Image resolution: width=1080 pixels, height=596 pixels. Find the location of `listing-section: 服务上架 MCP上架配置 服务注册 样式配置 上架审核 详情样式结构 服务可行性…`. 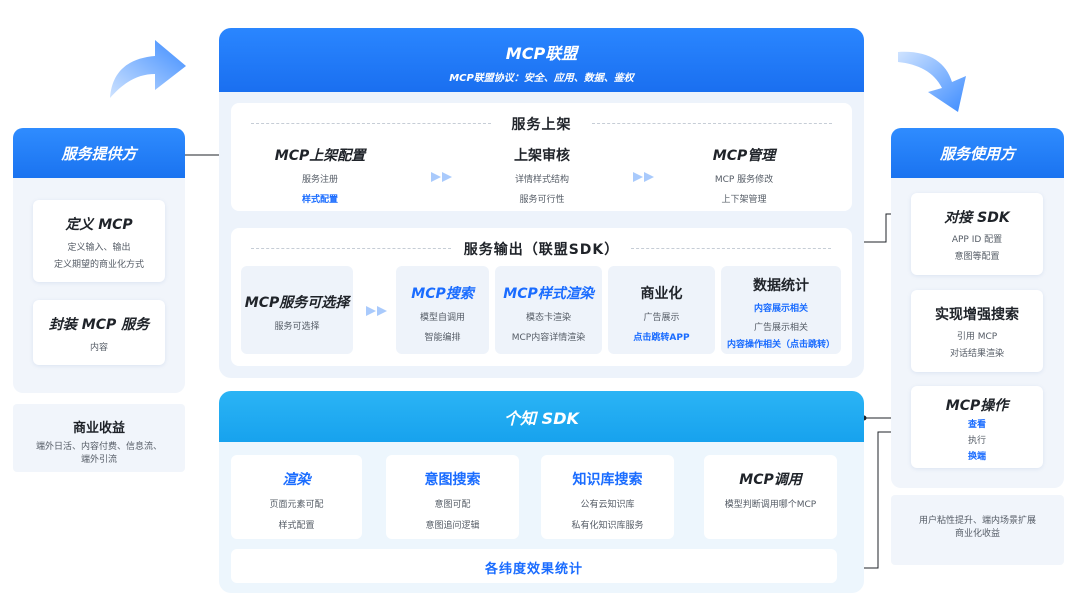

listing-section: 服务上架 MCP上架配置 服务注册 样式配置 上架审核 详情样式结构 服务可行性… is located at coordinates (541, 157).